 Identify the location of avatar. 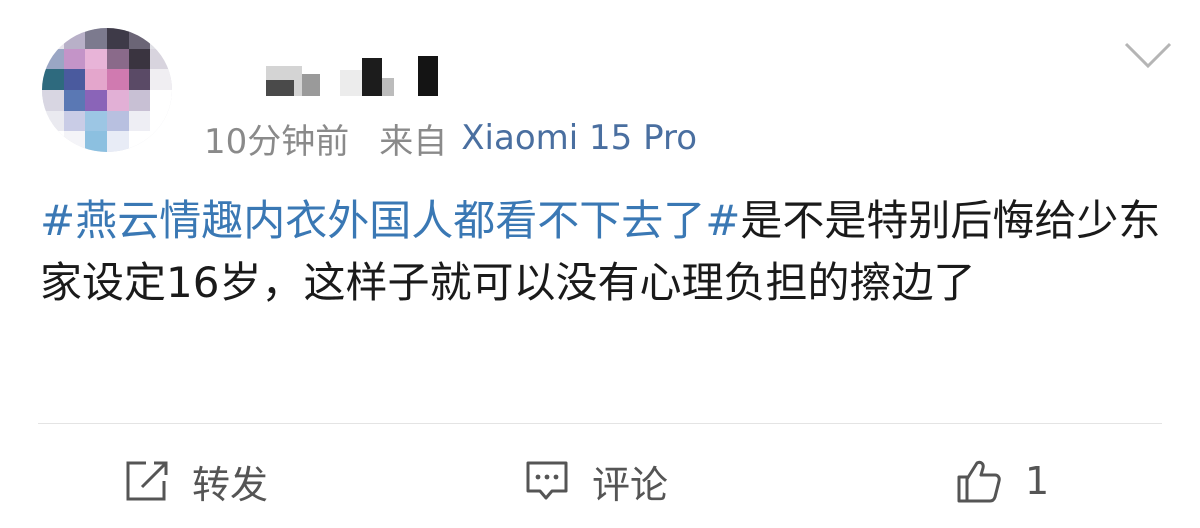
(107, 90).